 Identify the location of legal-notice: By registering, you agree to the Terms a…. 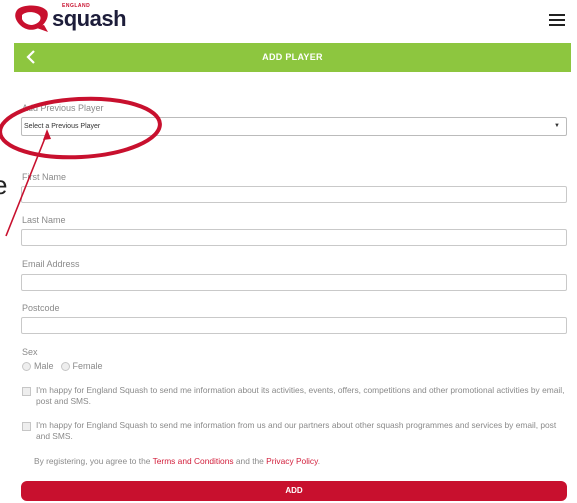
(177, 461).